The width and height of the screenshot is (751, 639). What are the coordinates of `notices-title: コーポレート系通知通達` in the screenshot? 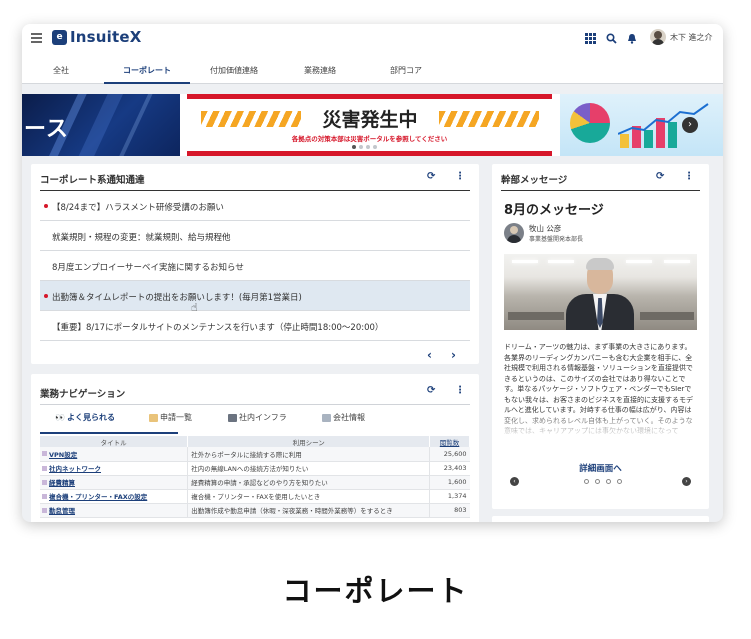 It's located at (92, 180).